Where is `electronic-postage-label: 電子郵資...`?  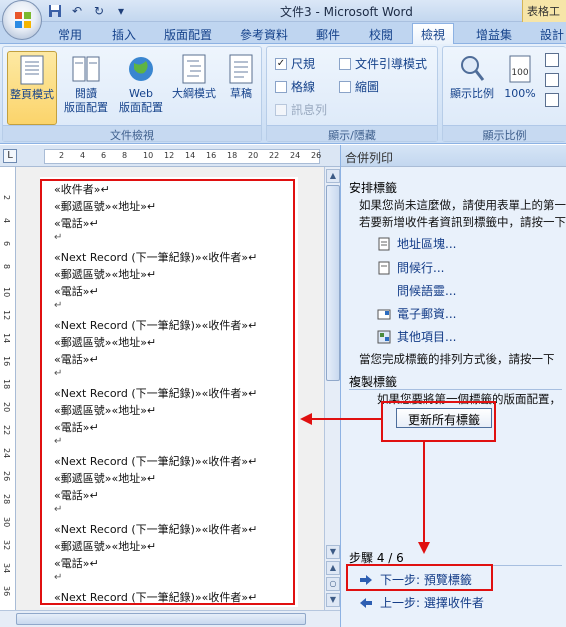
electronic-postage-label: 電子郵資... is located at coordinates (427, 314).